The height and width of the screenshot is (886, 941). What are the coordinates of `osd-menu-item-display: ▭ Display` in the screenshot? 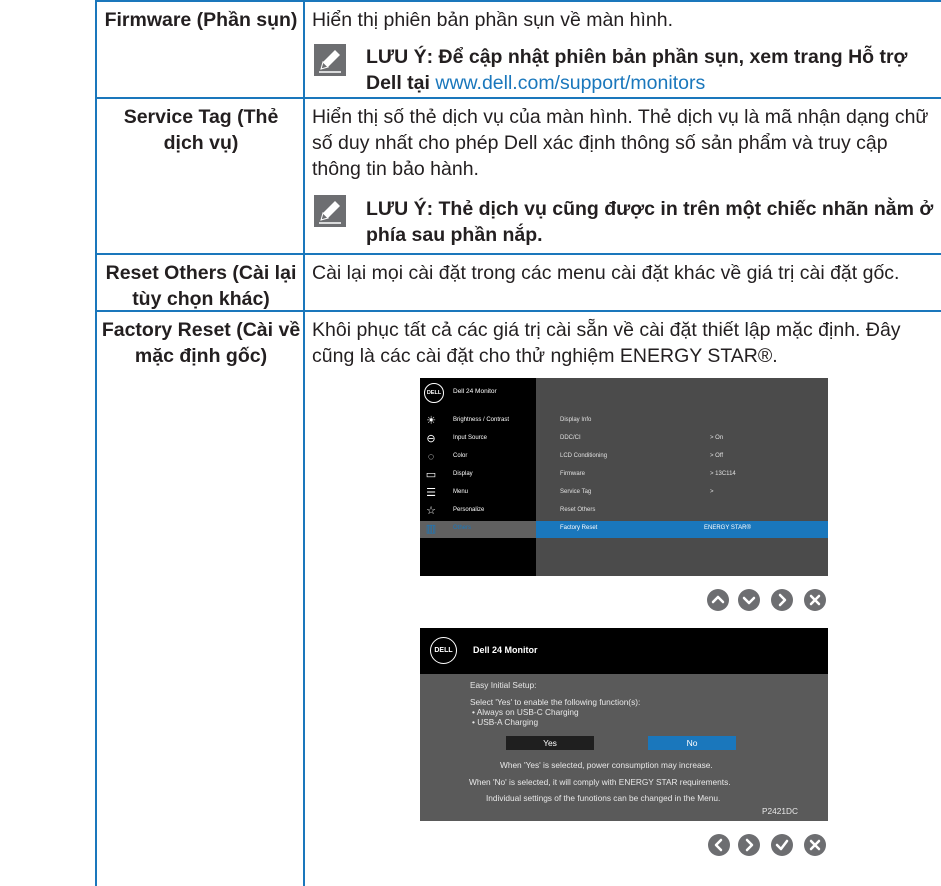 It's located at (478, 475).